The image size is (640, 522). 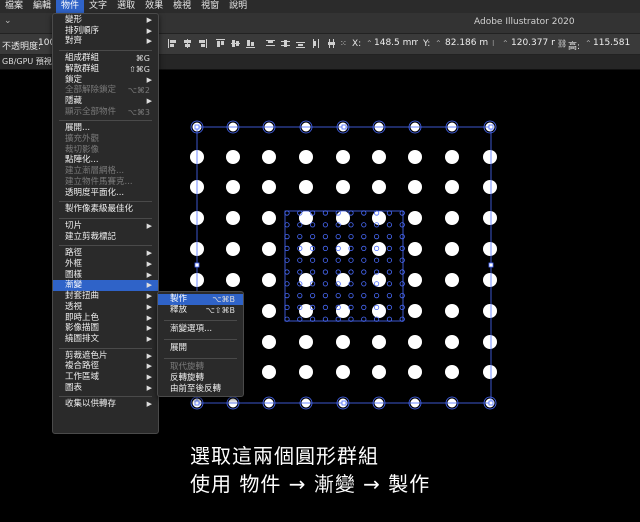 What do you see at coordinates (105, 286) in the screenshot?
I see `object-menu-item: 漸變 ▶` at bounding box center [105, 286].